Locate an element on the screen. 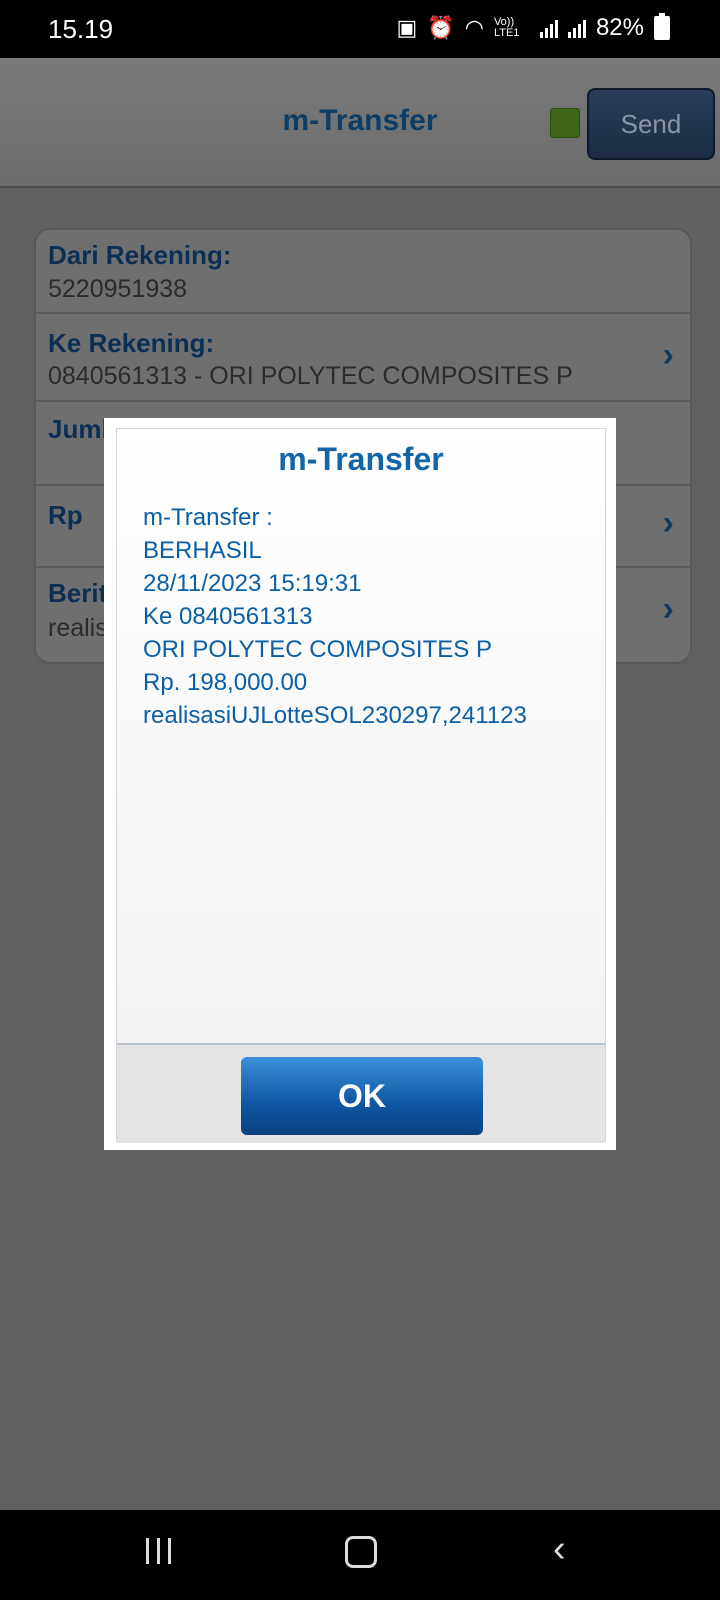 This screenshot has height=1600, width=720. message-line: m-Transfer : is located at coordinates (208, 517).